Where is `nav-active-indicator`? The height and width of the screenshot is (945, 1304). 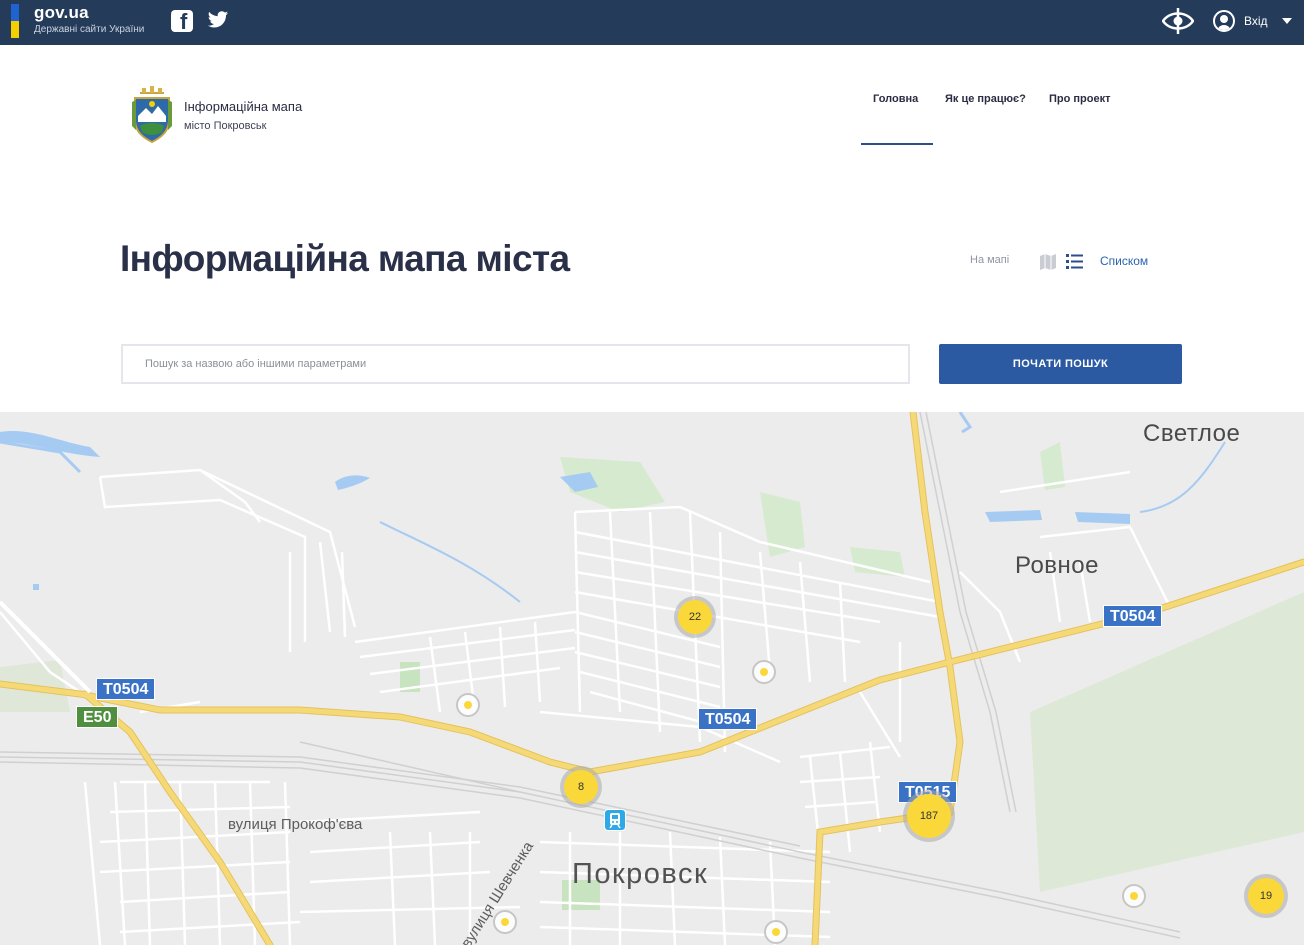
nav-active-indicator is located at coordinates (897, 144).